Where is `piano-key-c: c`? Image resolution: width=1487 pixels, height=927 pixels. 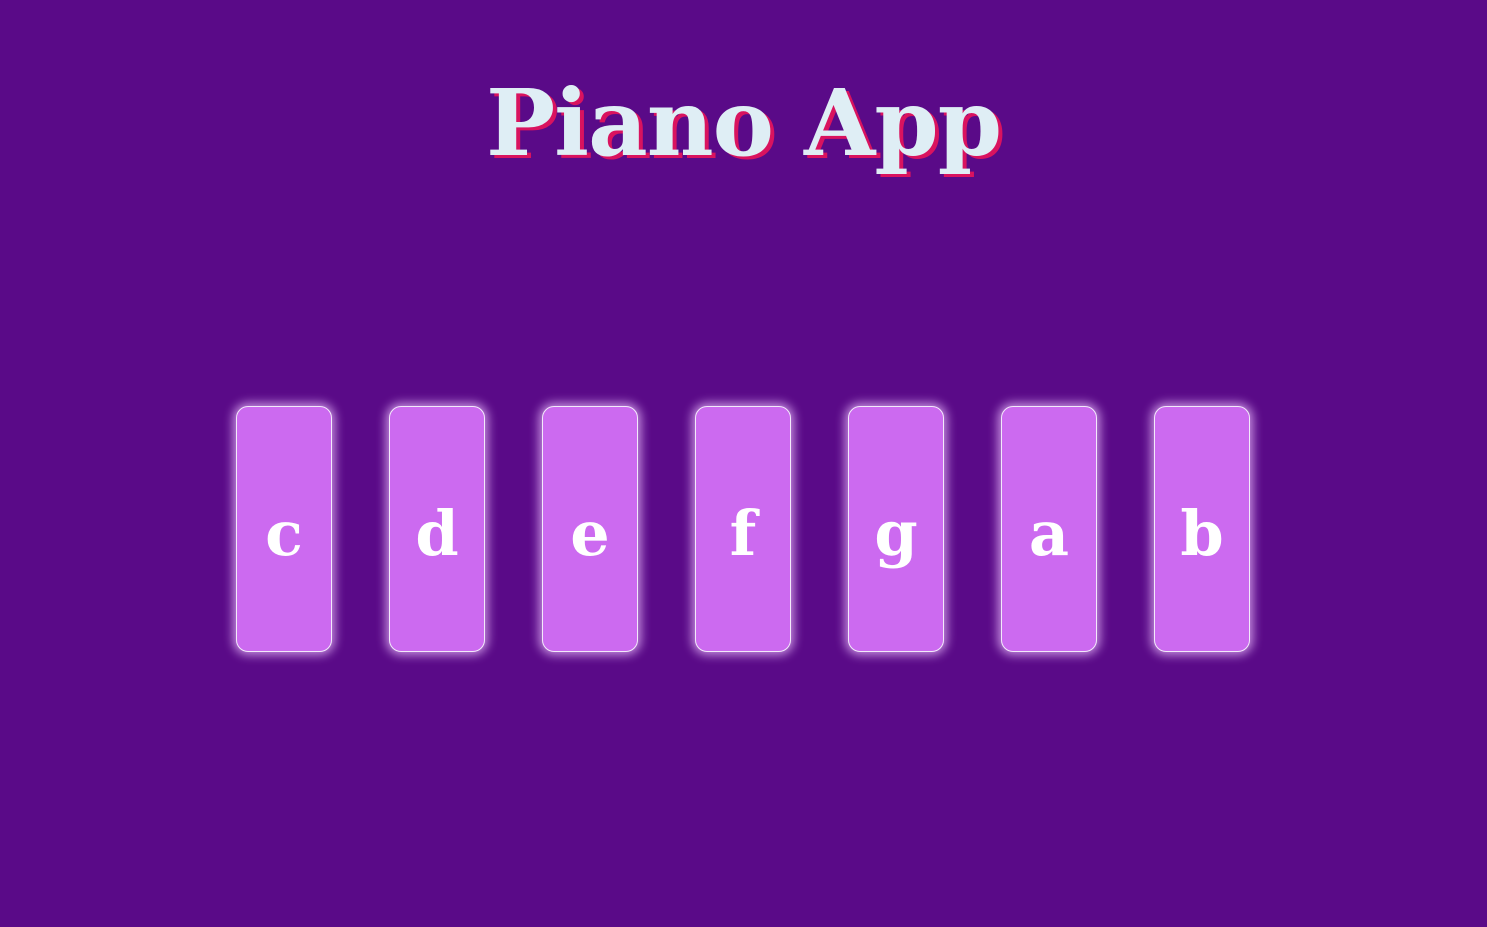
piano-key-c: c is located at coordinates (284, 529).